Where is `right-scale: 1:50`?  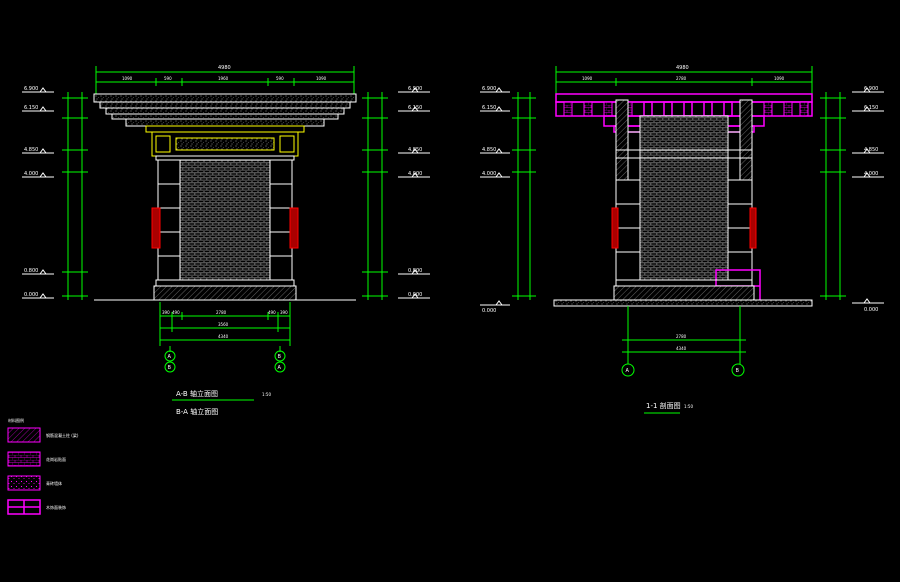 right-scale: 1:50 is located at coordinates (688, 406).